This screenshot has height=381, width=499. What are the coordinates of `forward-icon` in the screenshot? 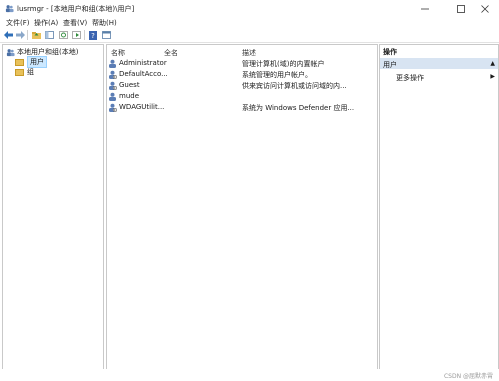 It's located at (20, 35).